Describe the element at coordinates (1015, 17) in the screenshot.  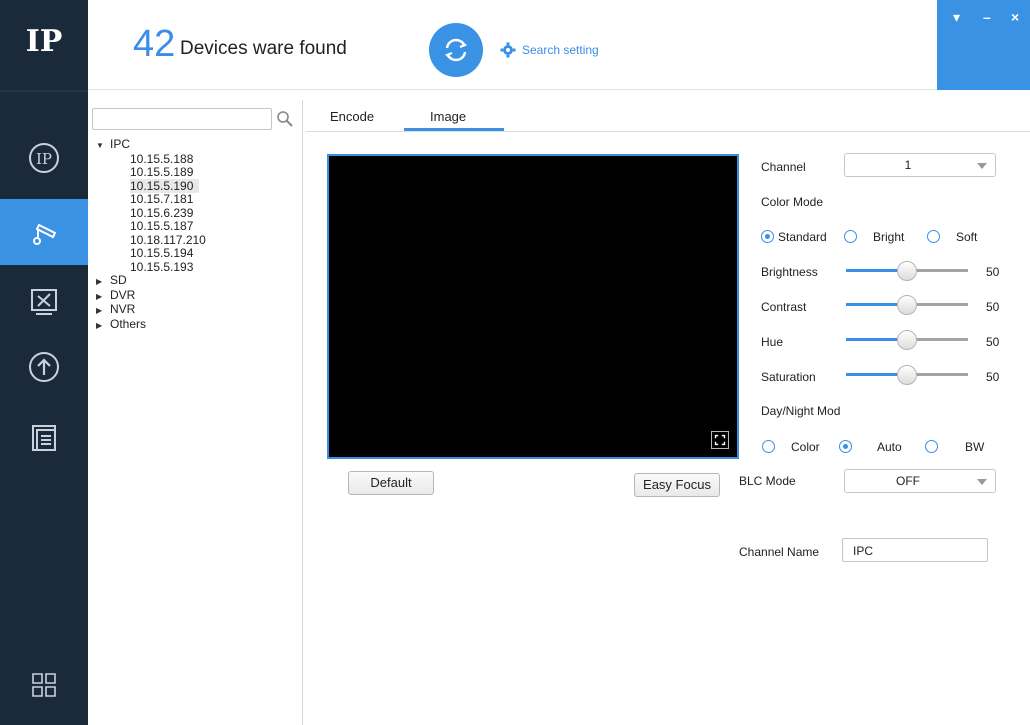
I see `close-button: ×` at that location.